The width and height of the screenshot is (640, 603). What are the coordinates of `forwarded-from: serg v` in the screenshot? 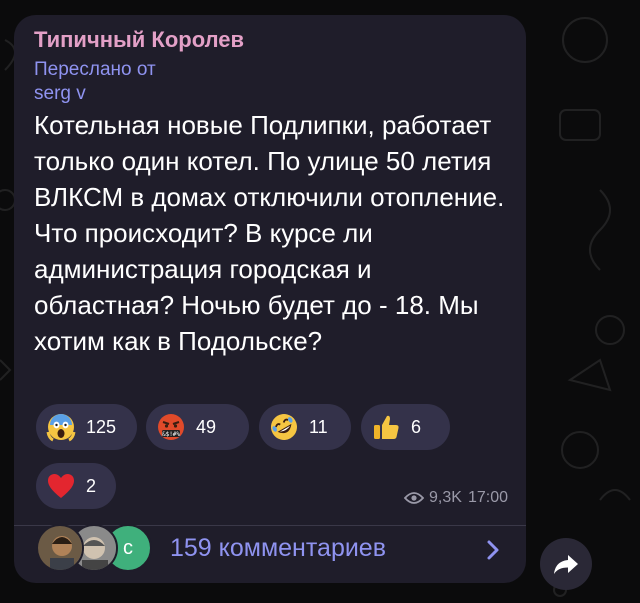 It's located at (95, 94).